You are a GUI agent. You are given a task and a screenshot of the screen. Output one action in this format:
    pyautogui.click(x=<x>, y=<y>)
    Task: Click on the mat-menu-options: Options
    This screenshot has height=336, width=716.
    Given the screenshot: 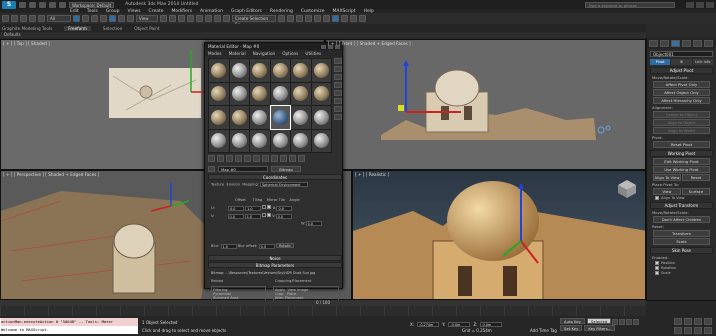 What is the action you would take?
    pyautogui.click(x=290, y=53)
    